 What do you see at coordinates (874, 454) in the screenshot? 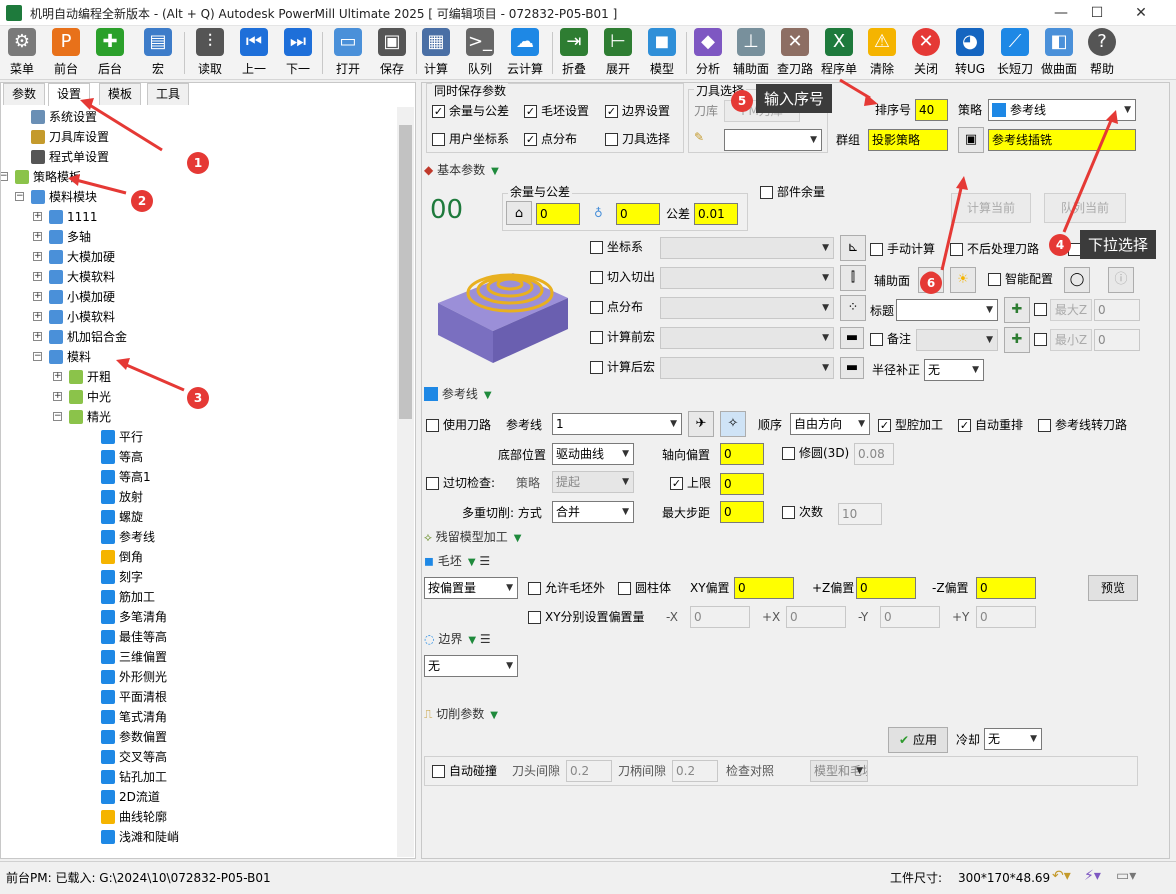
I see `fillet-input: 0.08` at bounding box center [874, 454].